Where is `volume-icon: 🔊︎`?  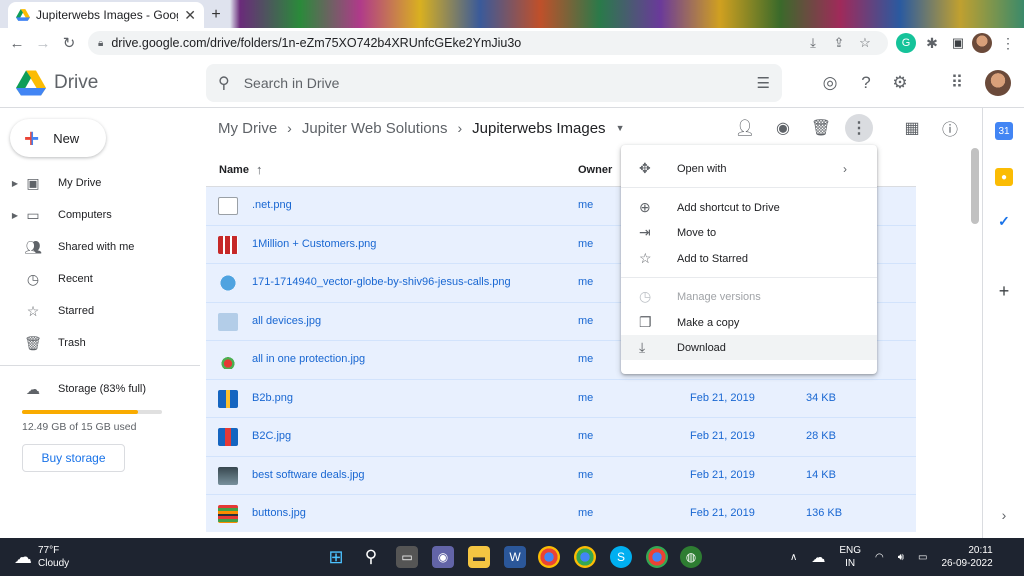
volume-icon: 🔊︎ is located at coordinates (901, 557).